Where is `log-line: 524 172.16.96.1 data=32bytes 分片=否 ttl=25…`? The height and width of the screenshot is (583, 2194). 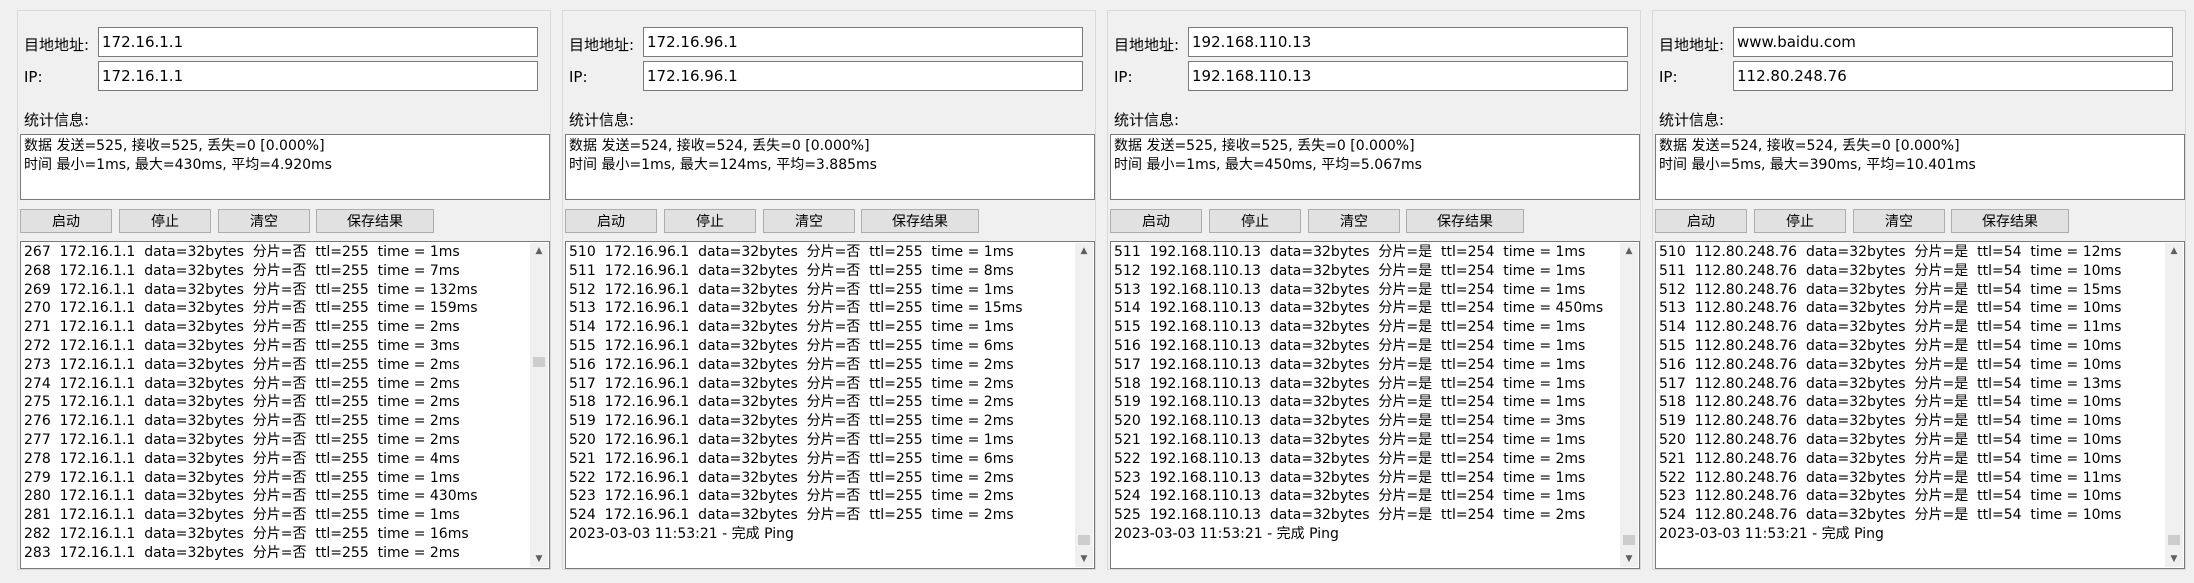 log-line: 524 172.16.96.1 data=32bytes 分片=否 ttl=25… is located at coordinates (791, 515).